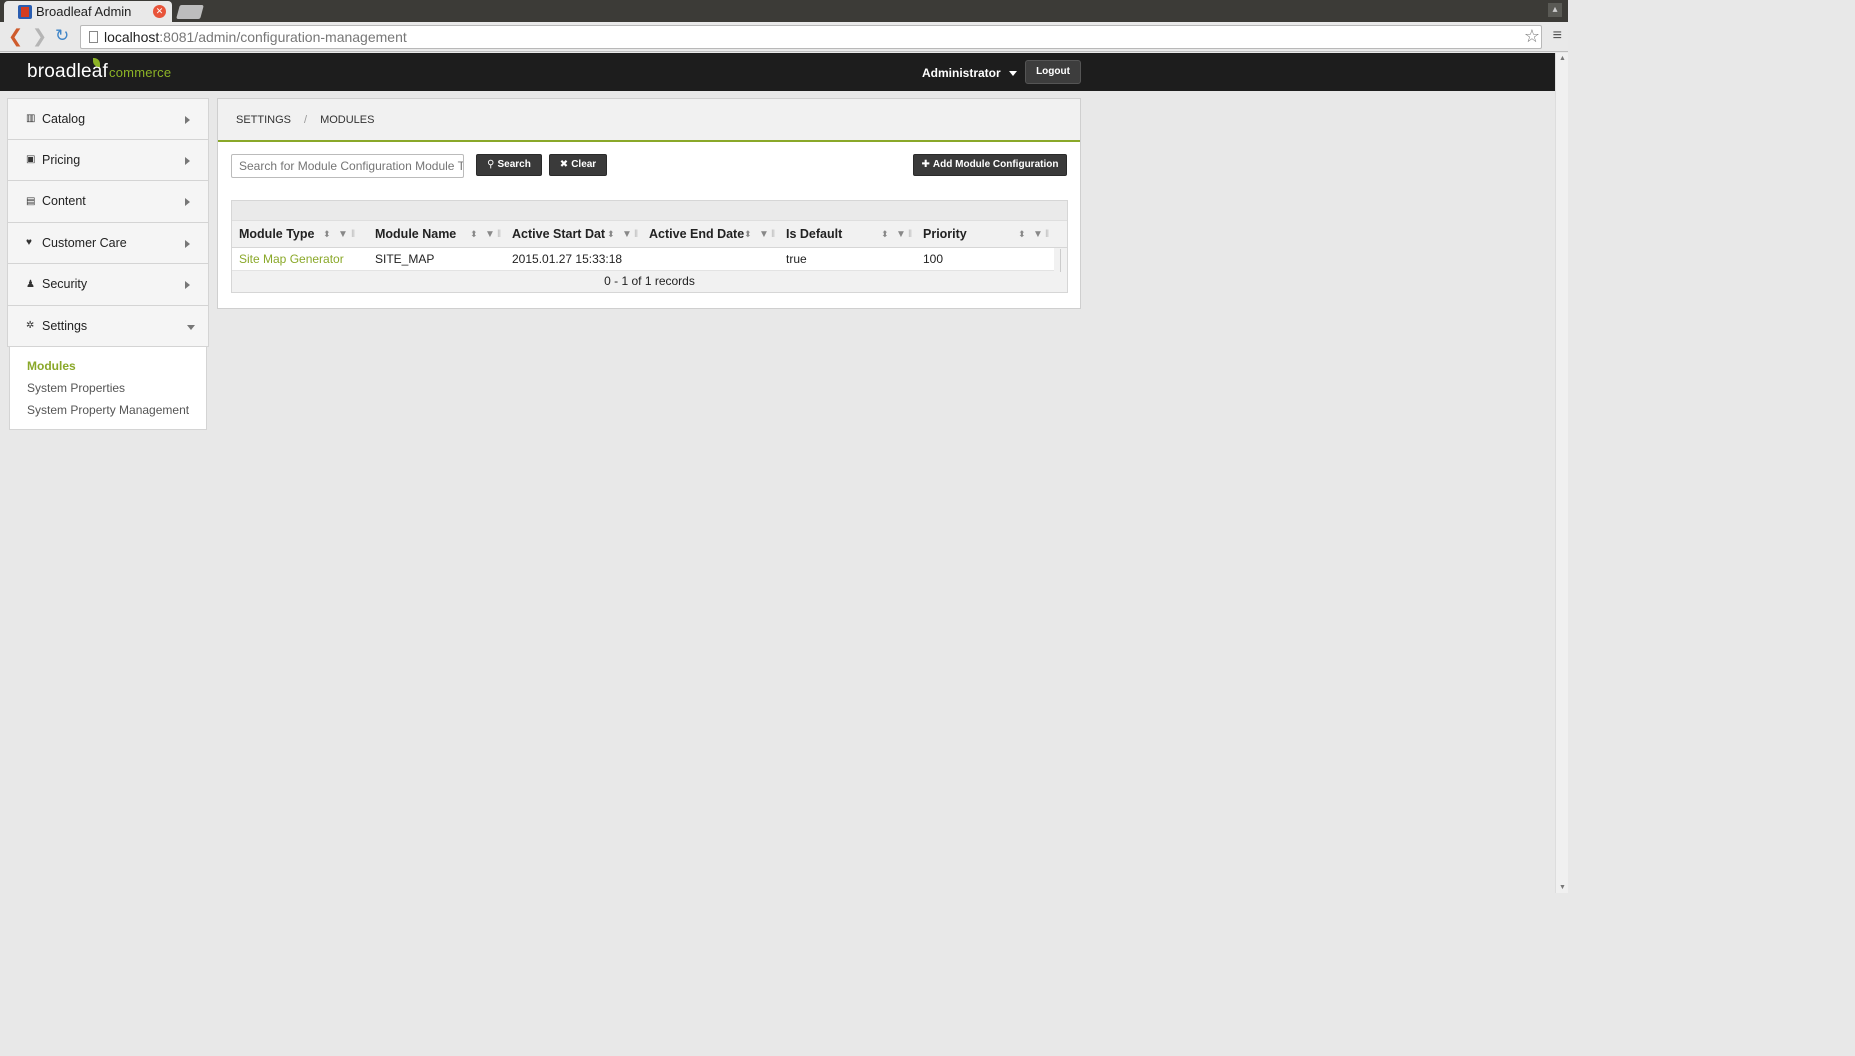 Image resolution: width=1855 pixels, height=1056 pixels. What do you see at coordinates (814, 234) in the screenshot?
I see `column-label: Is Default` at bounding box center [814, 234].